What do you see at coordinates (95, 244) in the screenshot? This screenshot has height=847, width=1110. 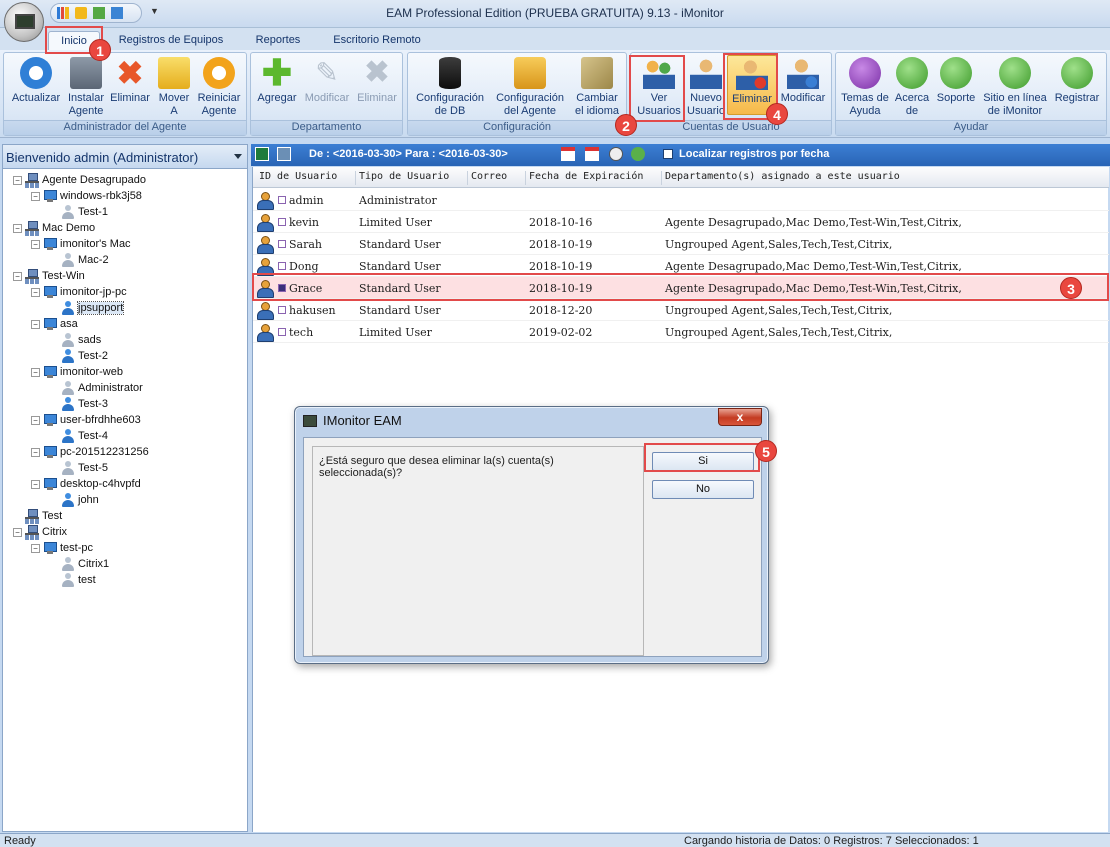 I see `tree-node-label: imonitor's Mac` at bounding box center [95, 244].